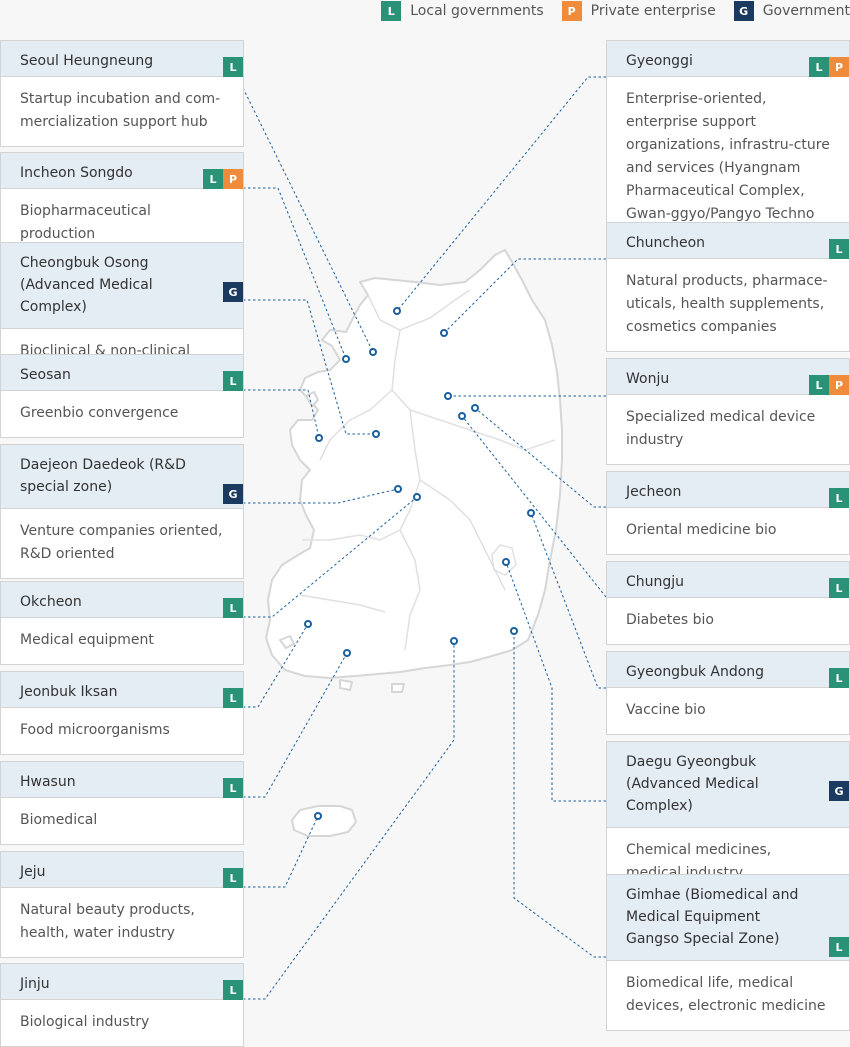 This screenshot has width=850, height=1047. Describe the element at coordinates (514, 631) in the screenshot. I see `location-marker-gimhae` at that location.